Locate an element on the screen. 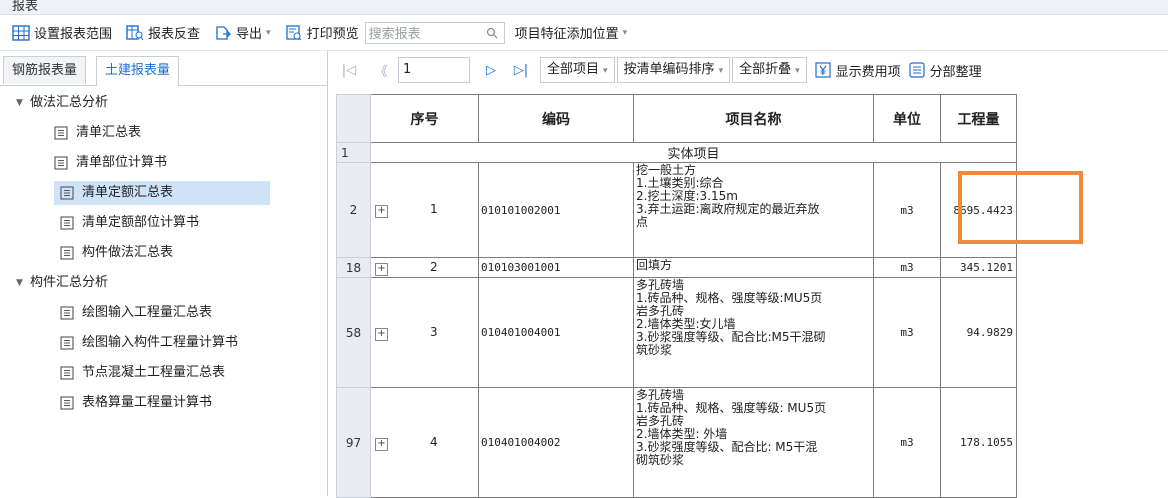 This screenshot has height=498, width=1168. seq-cell: +3 is located at coordinates (424, 332).